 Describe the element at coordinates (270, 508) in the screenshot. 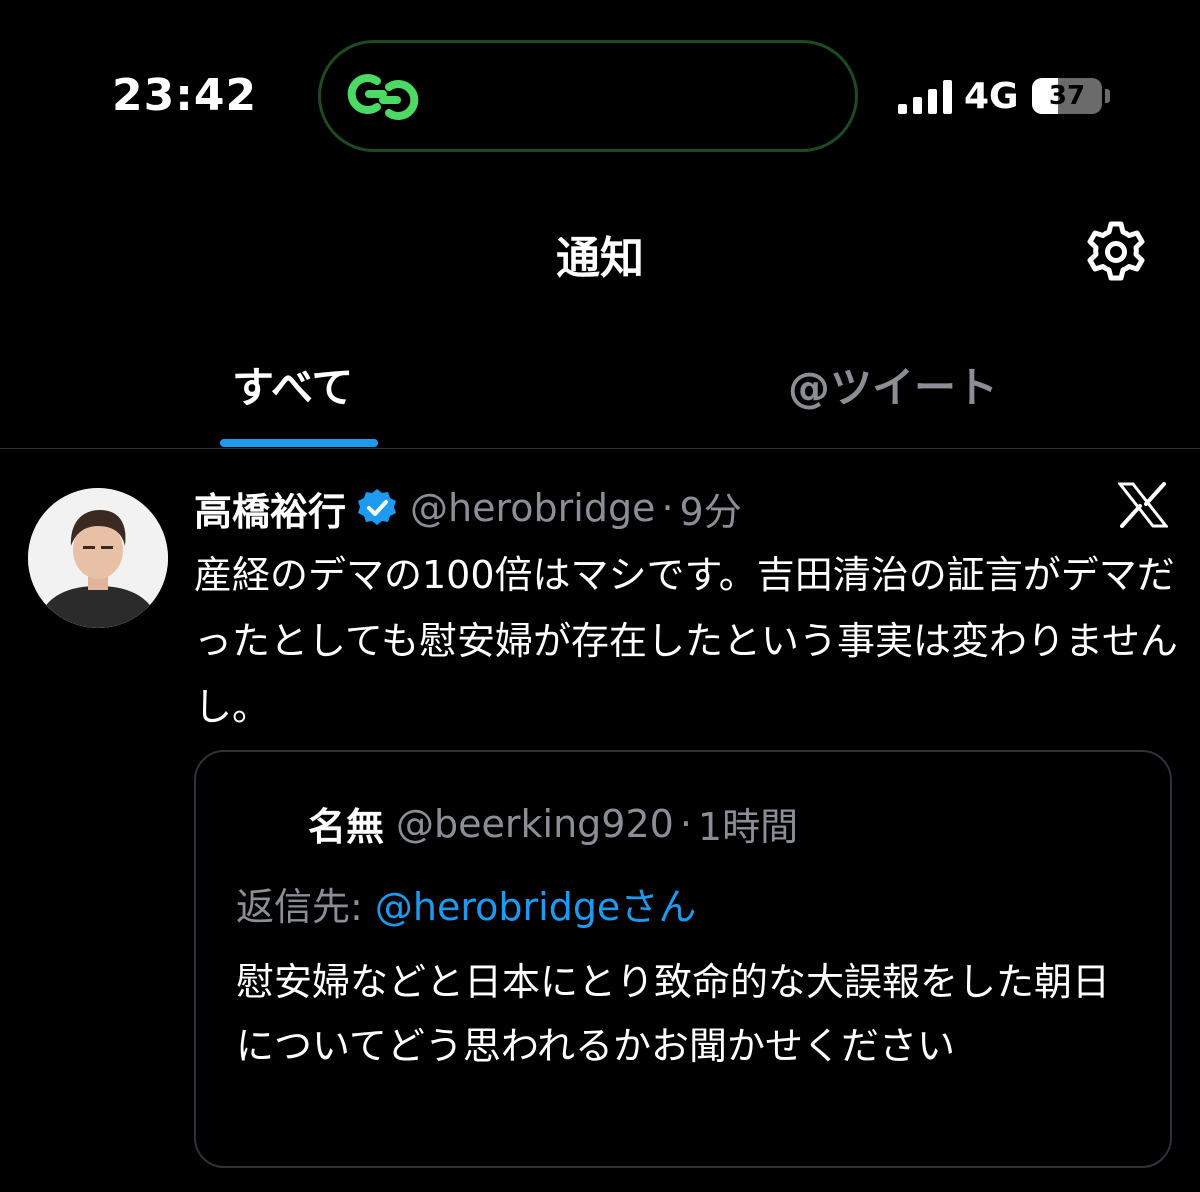

I see `author-name: 高橋裕行` at that location.